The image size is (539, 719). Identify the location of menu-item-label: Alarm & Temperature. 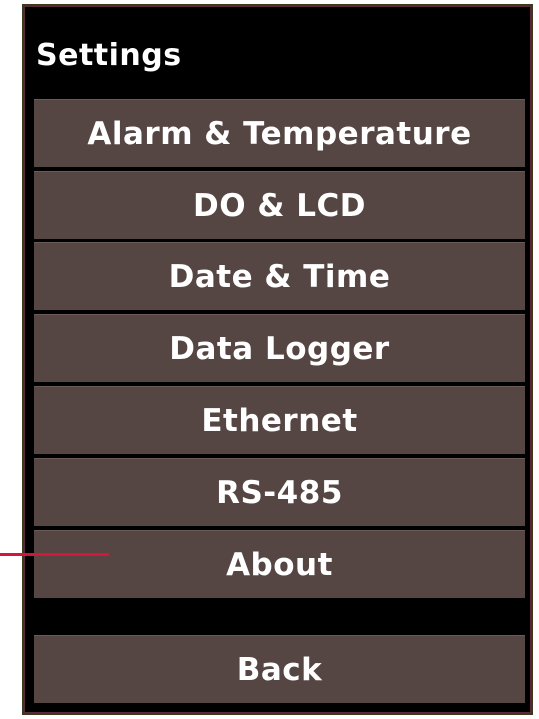
(279, 133).